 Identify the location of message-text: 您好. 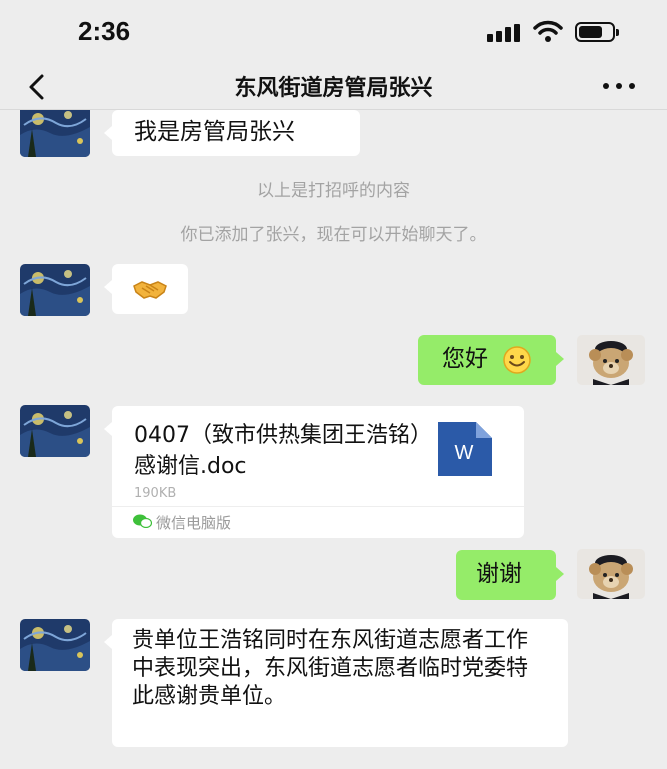
(465, 359).